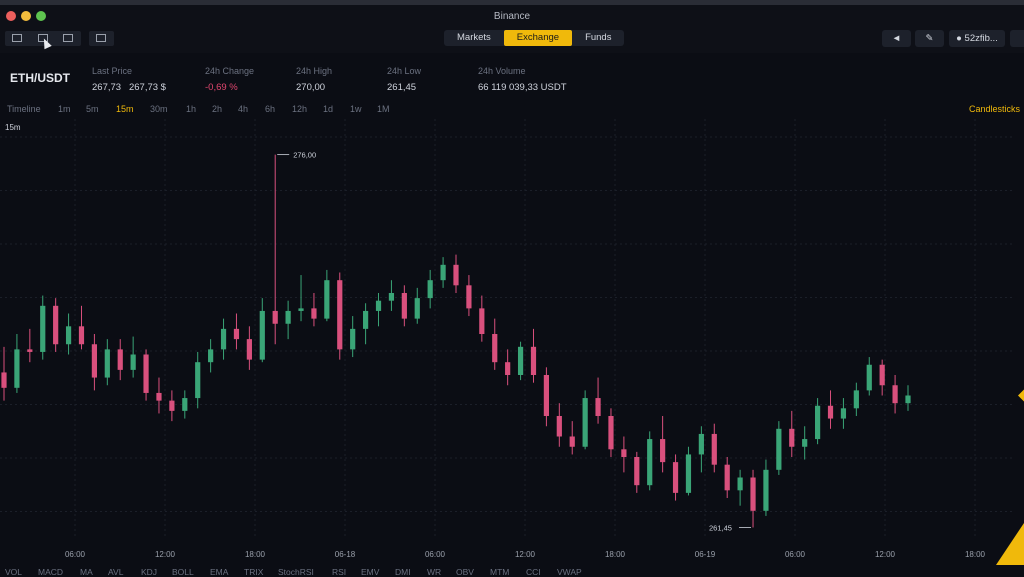  What do you see at coordinates (370, 572) in the screenshot?
I see `indicator-emv: EMV` at bounding box center [370, 572].